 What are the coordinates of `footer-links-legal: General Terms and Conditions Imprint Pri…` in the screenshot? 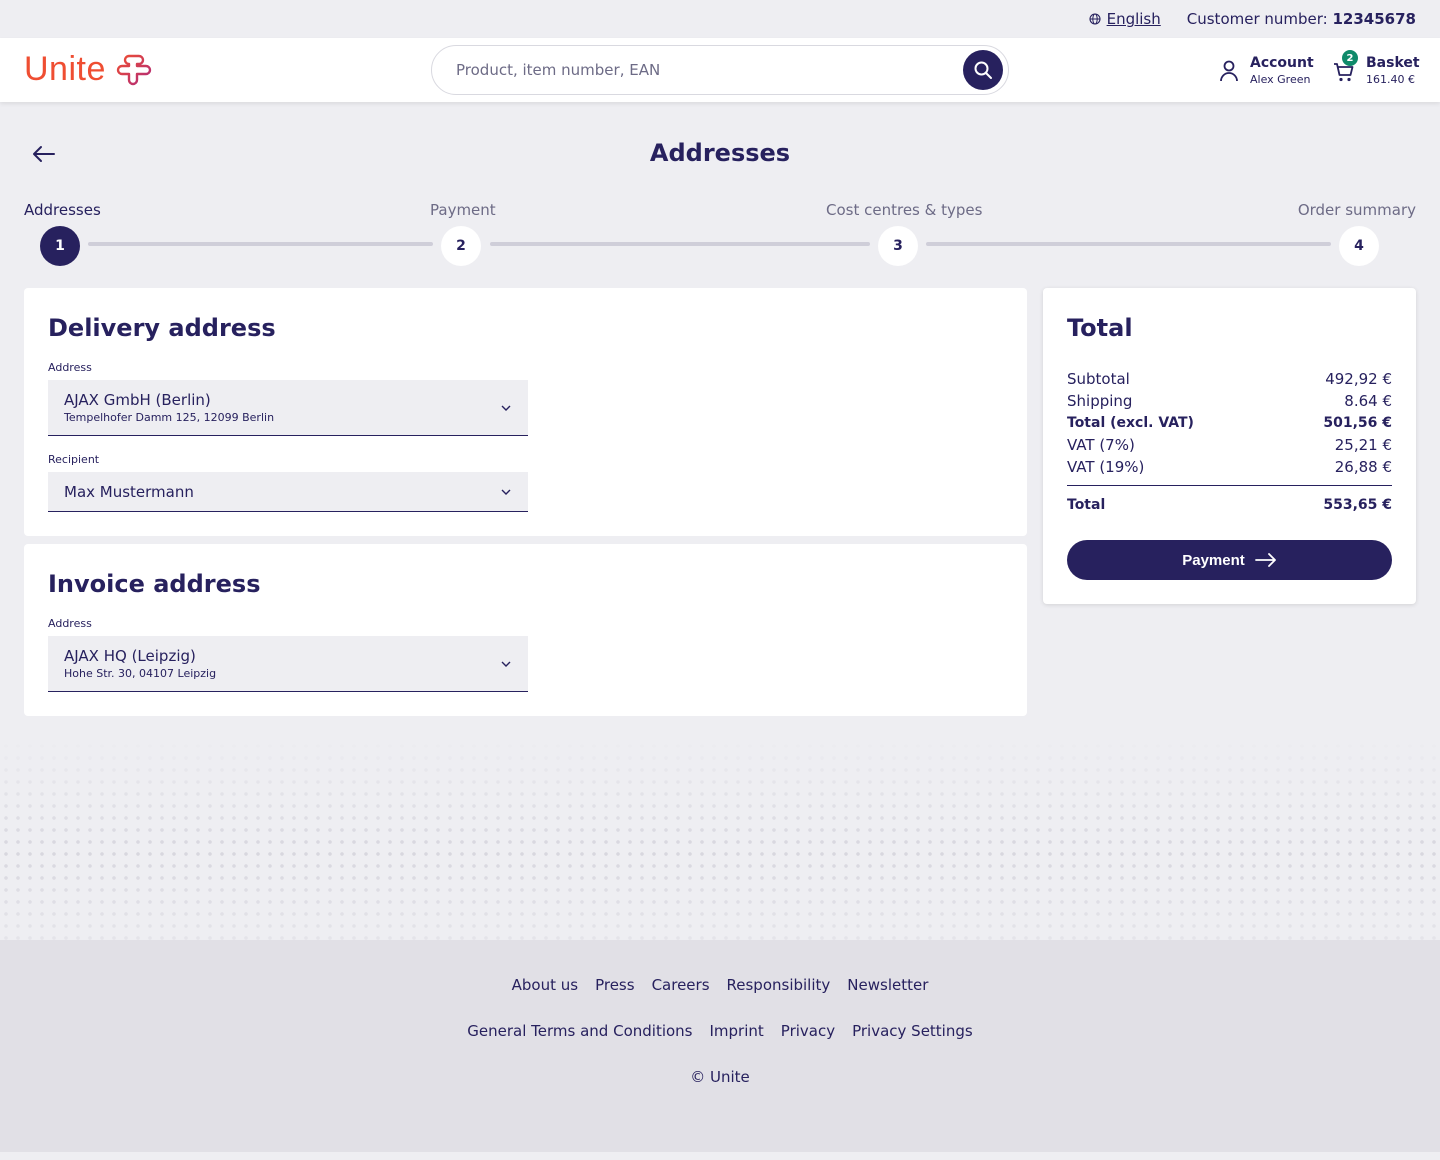 It's located at (720, 1031).